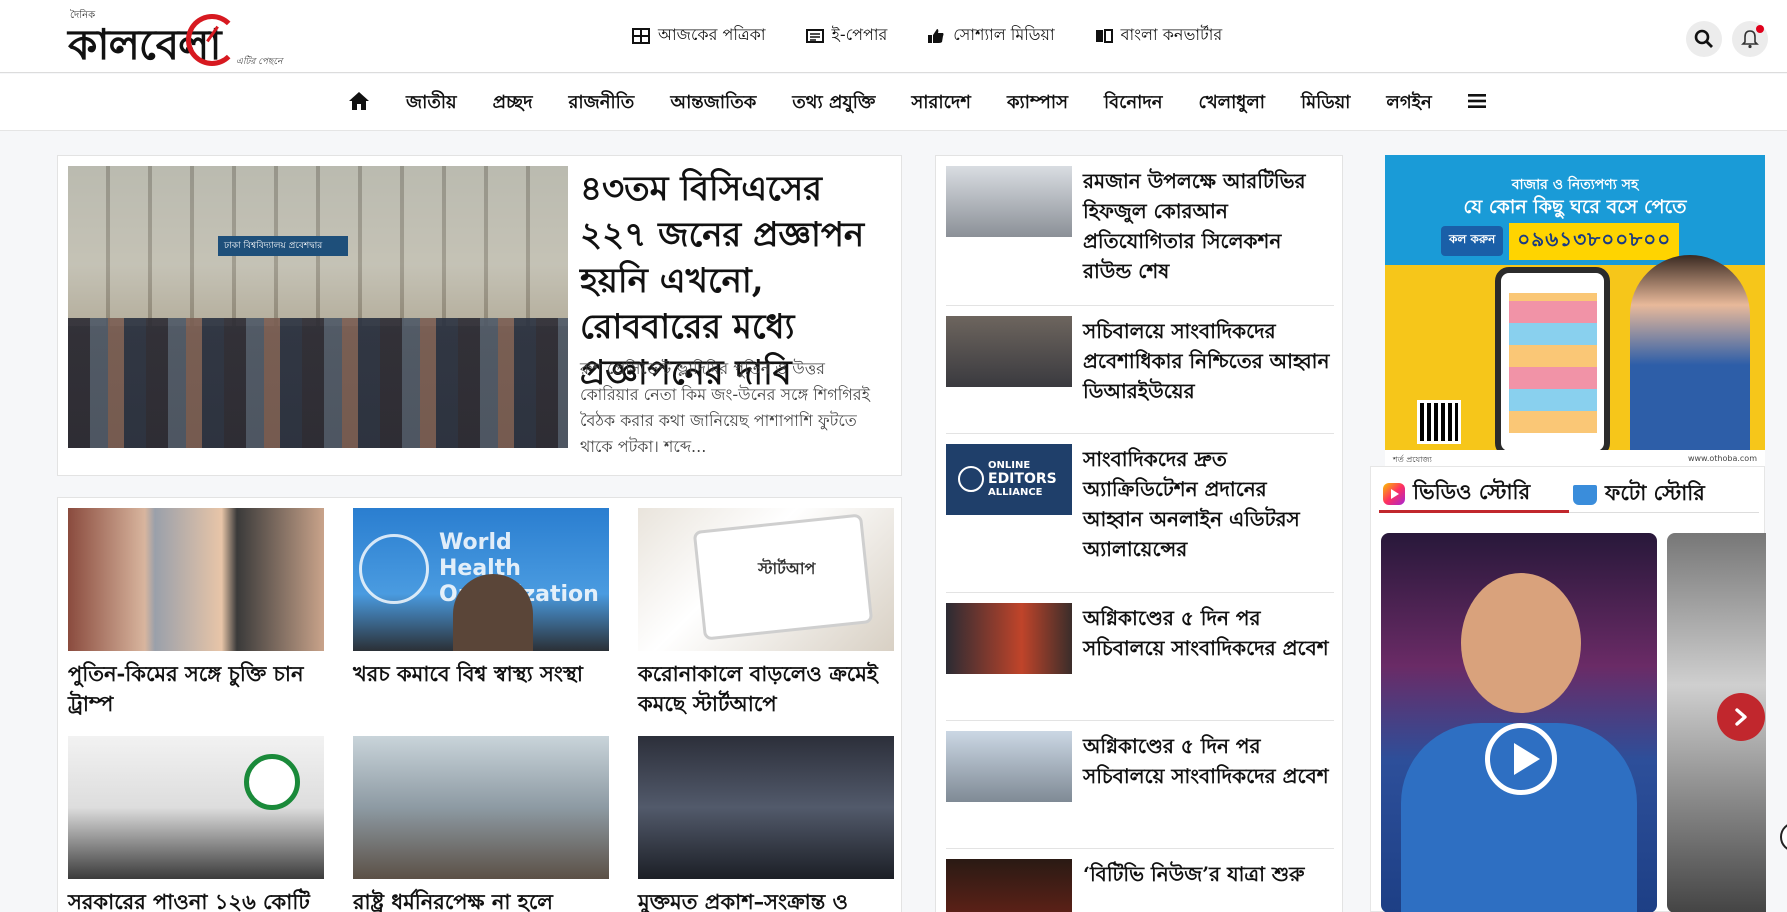  I want to click on search-icon, so click(1703, 38).